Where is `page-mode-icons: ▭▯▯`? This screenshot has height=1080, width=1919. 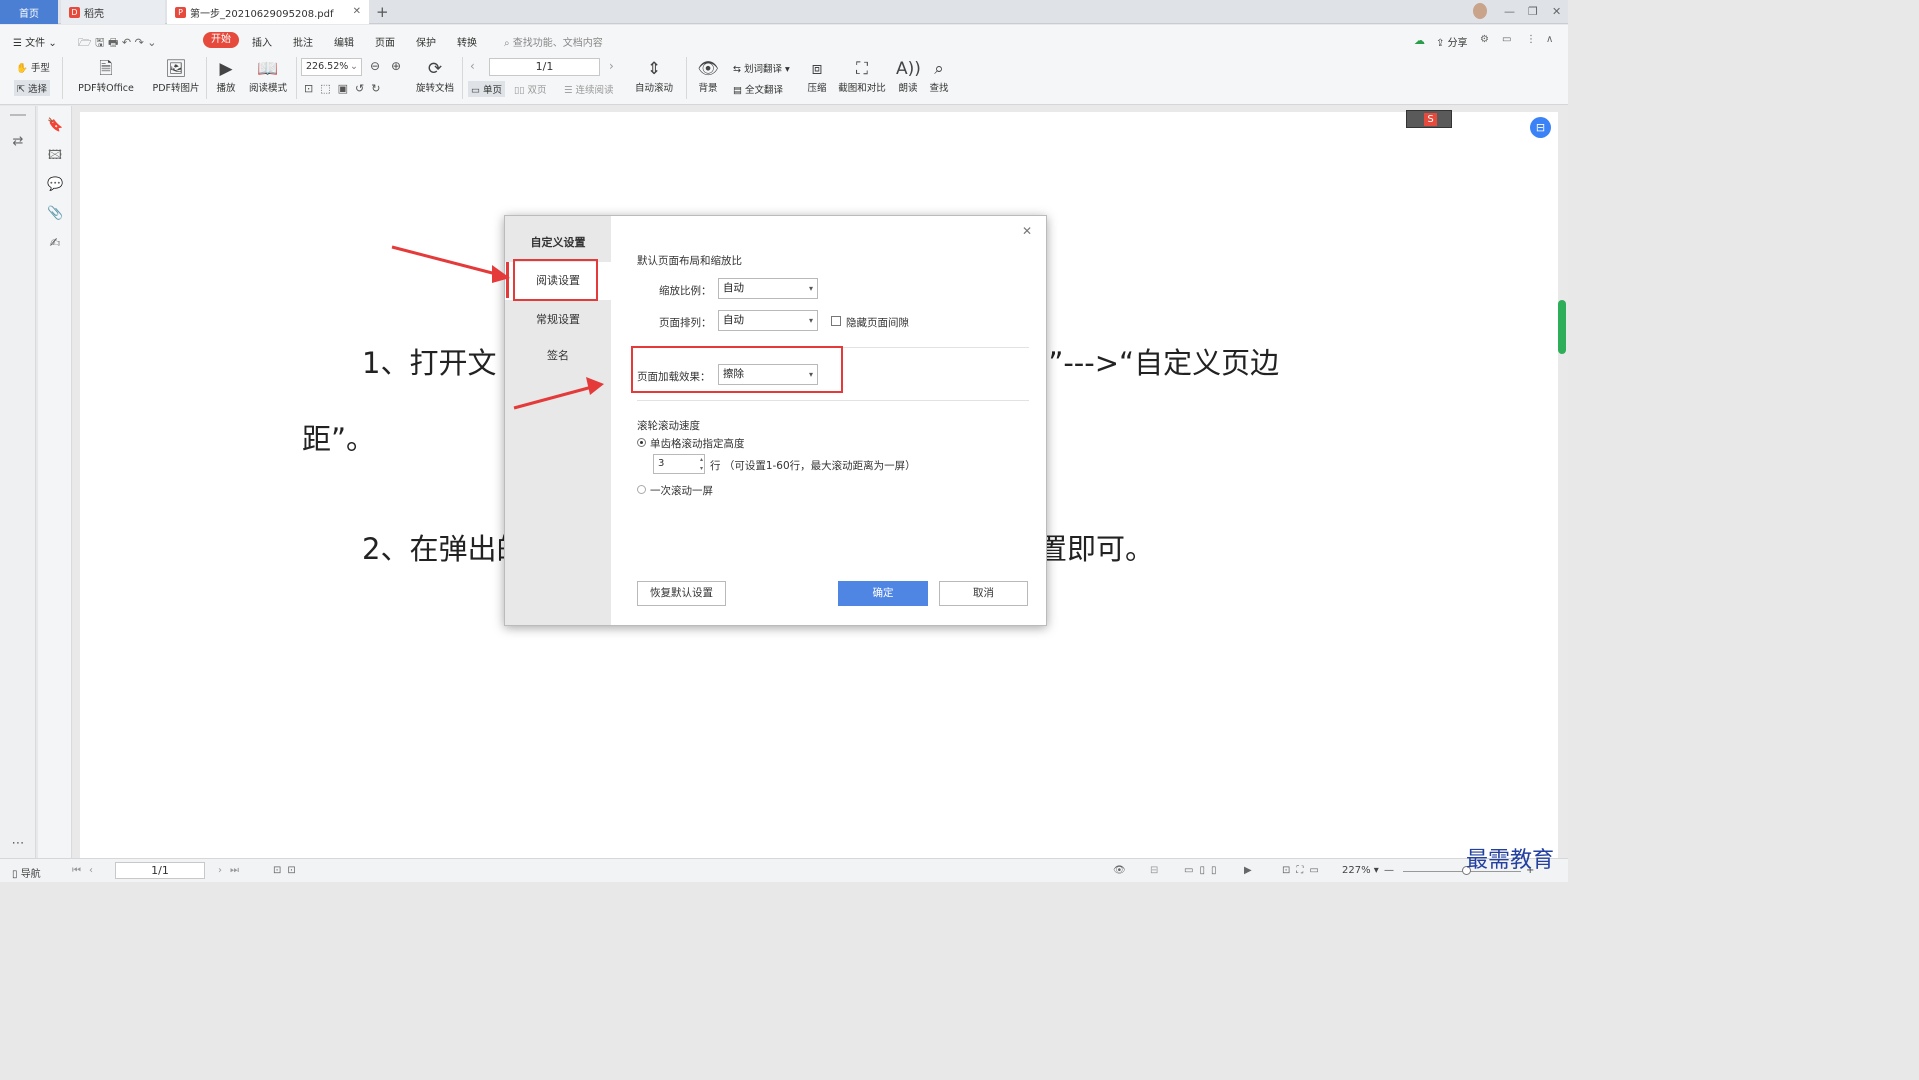
page-mode-icons: ▭▯▯ is located at coordinates (1203, 870).